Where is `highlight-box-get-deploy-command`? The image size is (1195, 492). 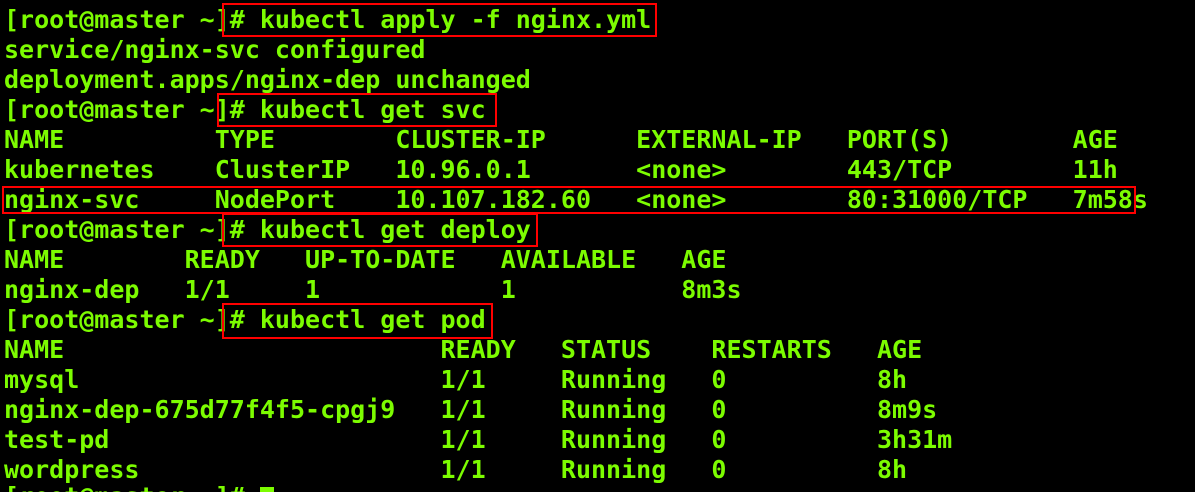
highlight-box-get-deploy-command is located at coordinates (380, 230).